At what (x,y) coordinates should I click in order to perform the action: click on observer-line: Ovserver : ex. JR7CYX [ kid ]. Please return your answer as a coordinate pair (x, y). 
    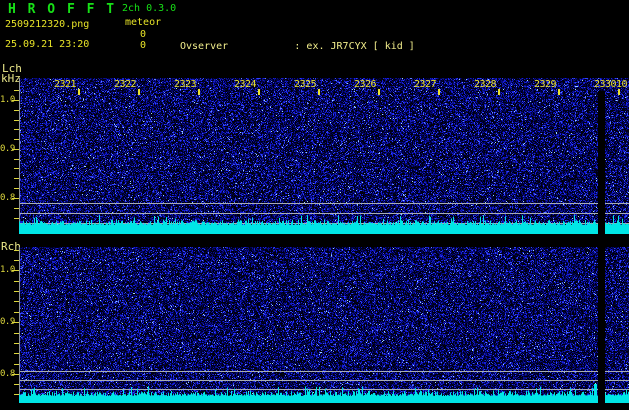
    Looking at the image, I should click on (297, 46).